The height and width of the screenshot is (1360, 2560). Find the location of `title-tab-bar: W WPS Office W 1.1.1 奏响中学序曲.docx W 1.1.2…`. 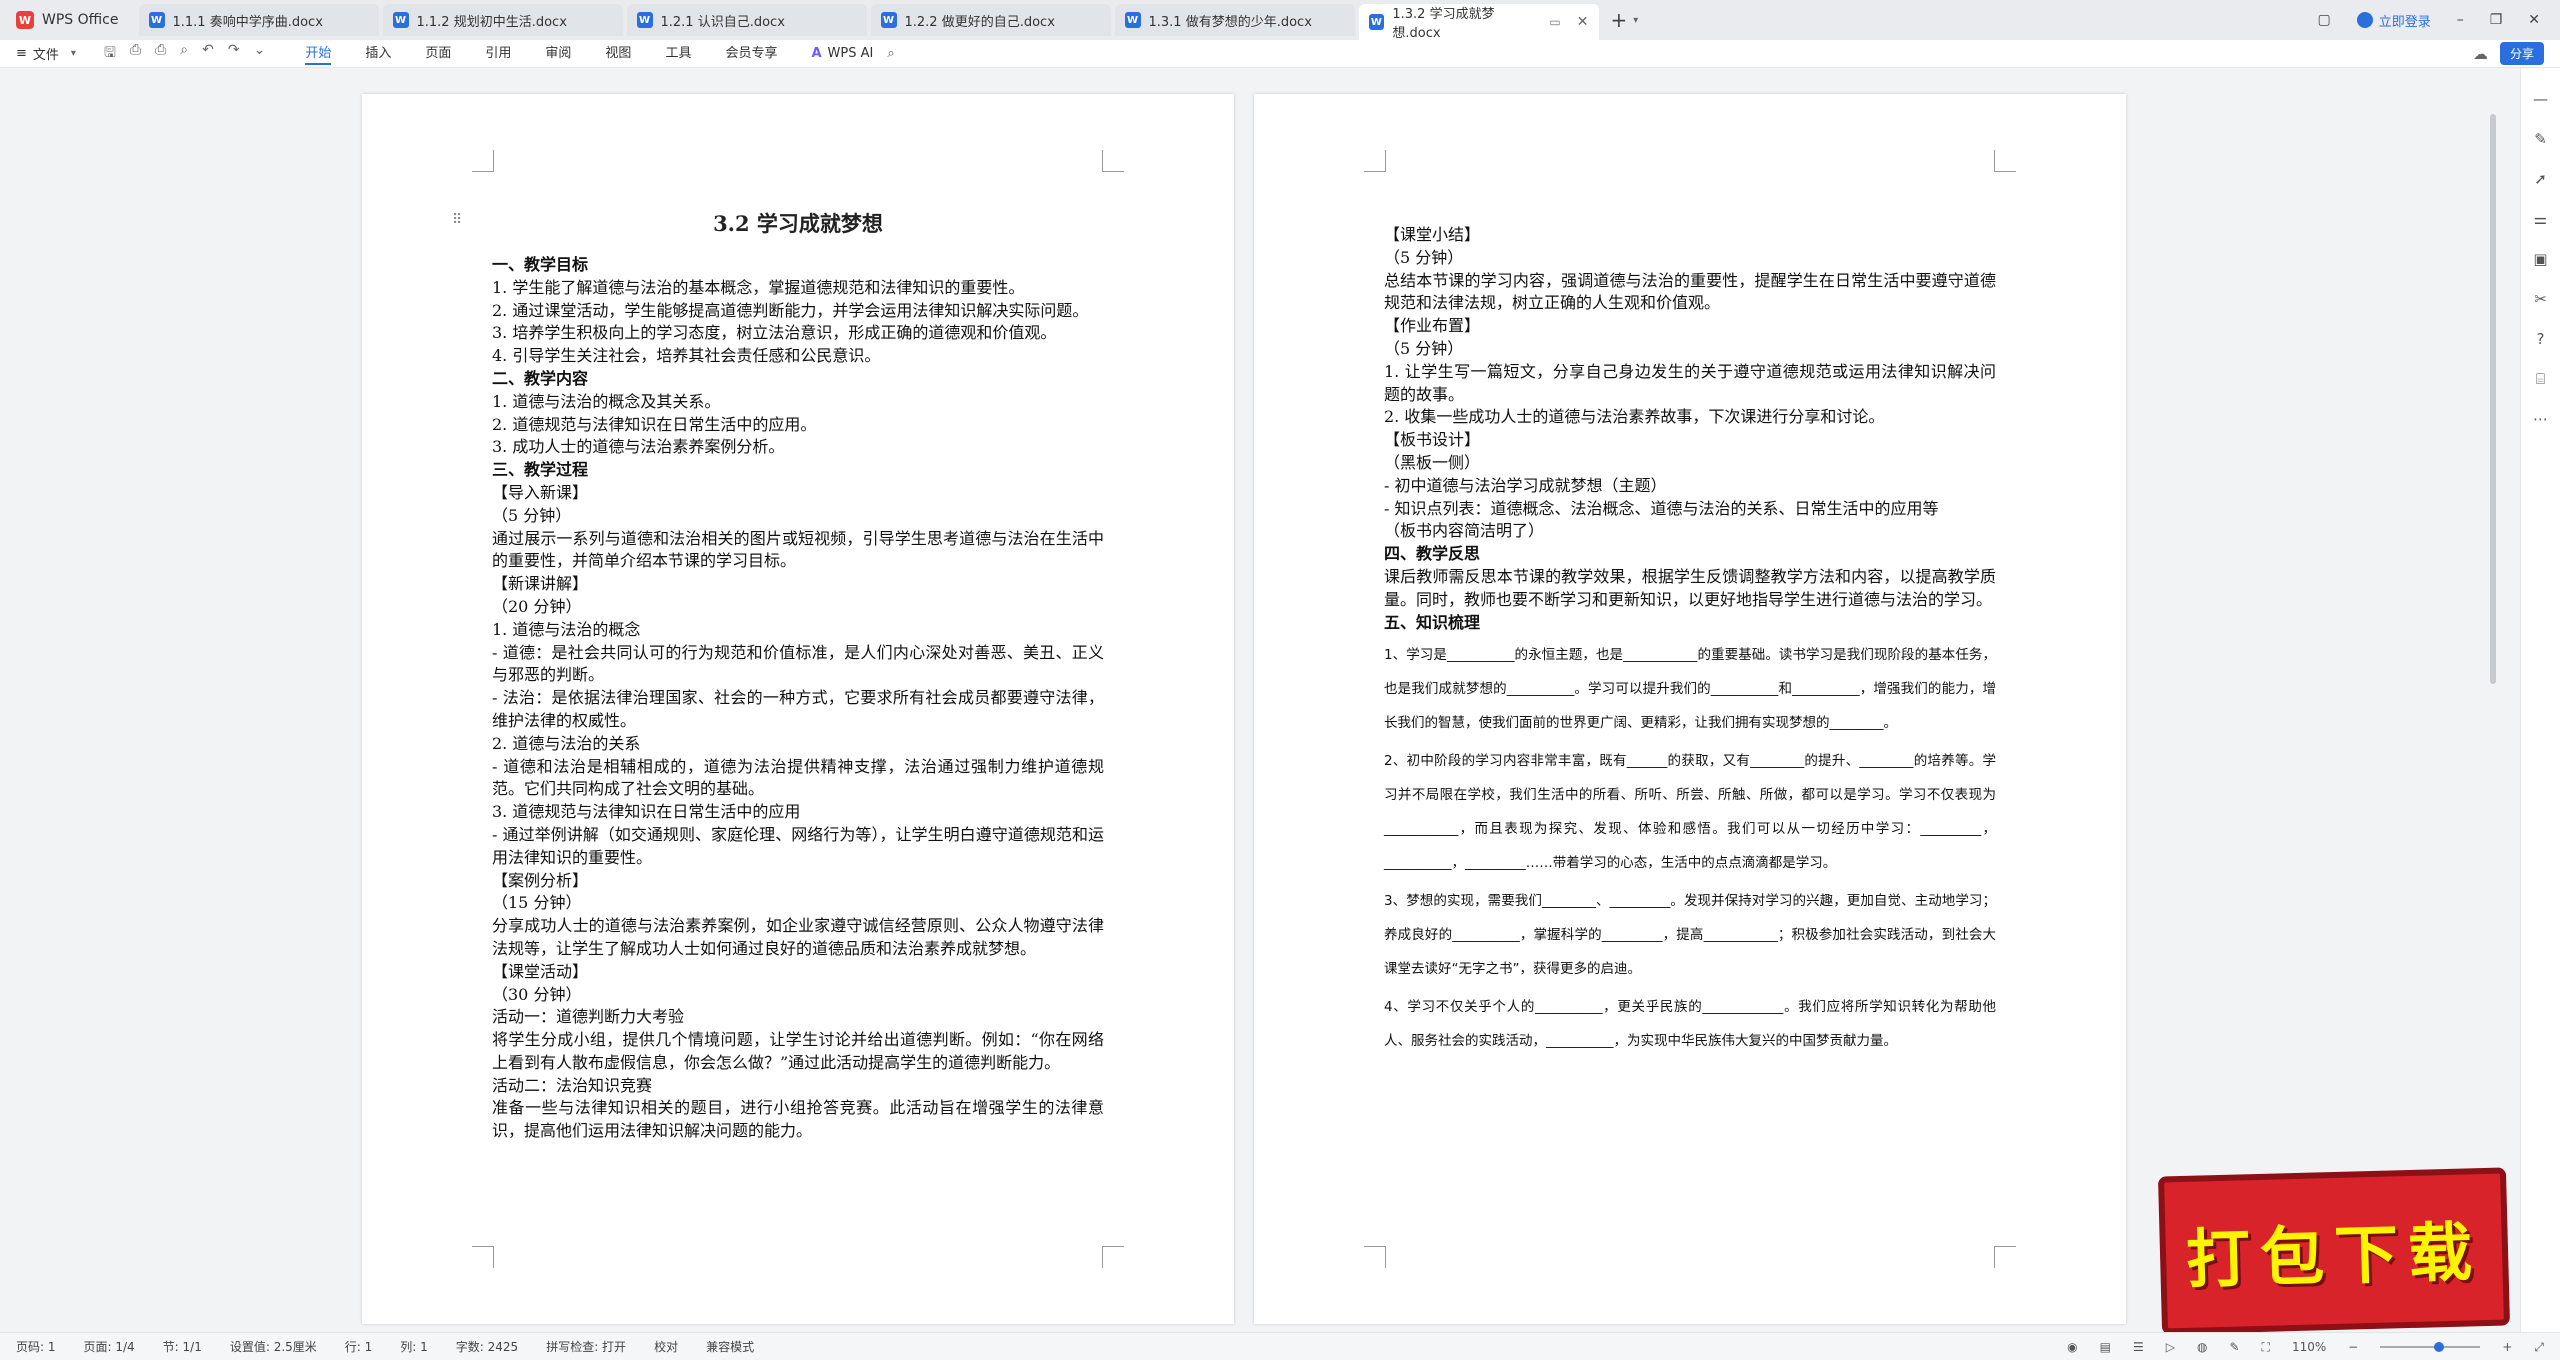

title-tab-bar: W WPS Office W 1.1.1 奏响中学序曲.docx W 1.1.2… is located at coordinates (1280, 20).